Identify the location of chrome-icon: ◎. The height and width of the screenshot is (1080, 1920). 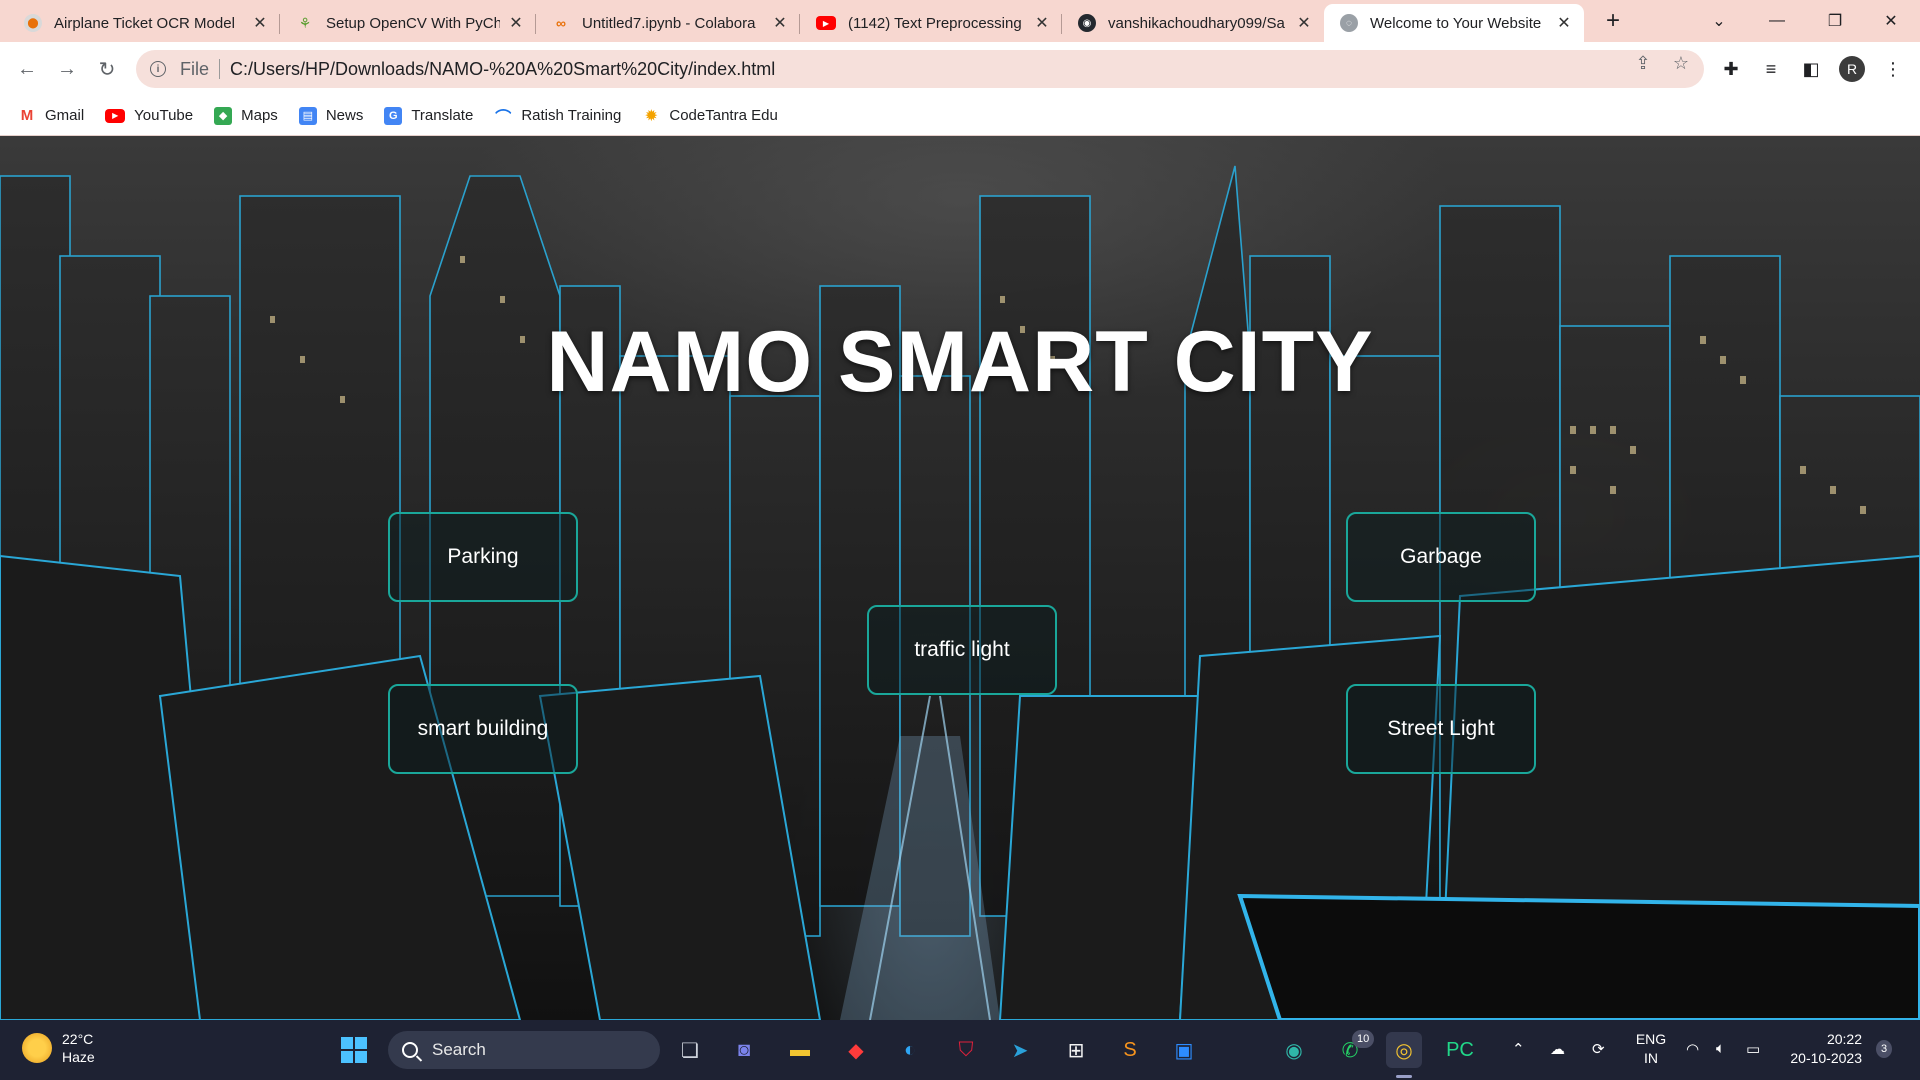
(1404, 1050).